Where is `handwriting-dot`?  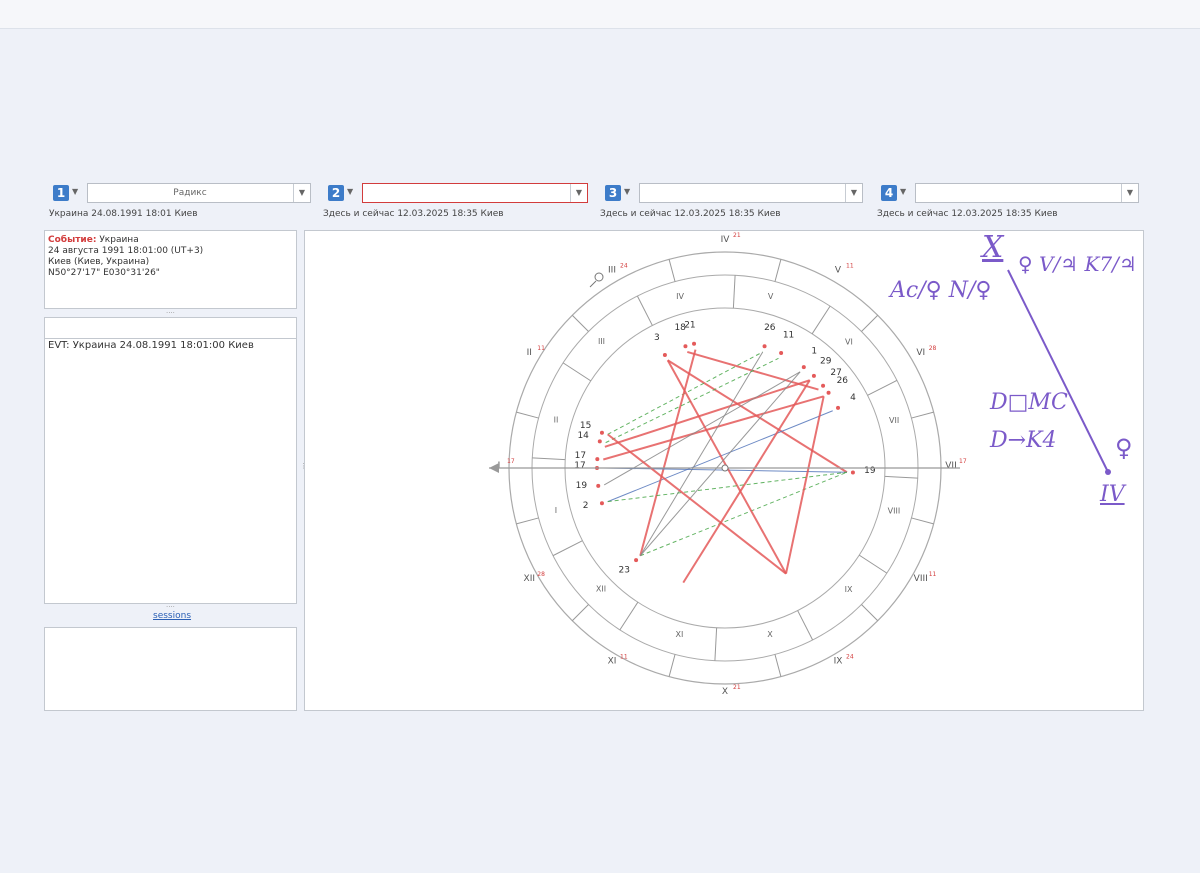
handwriting-dot is located at coordinates (1108, 472).